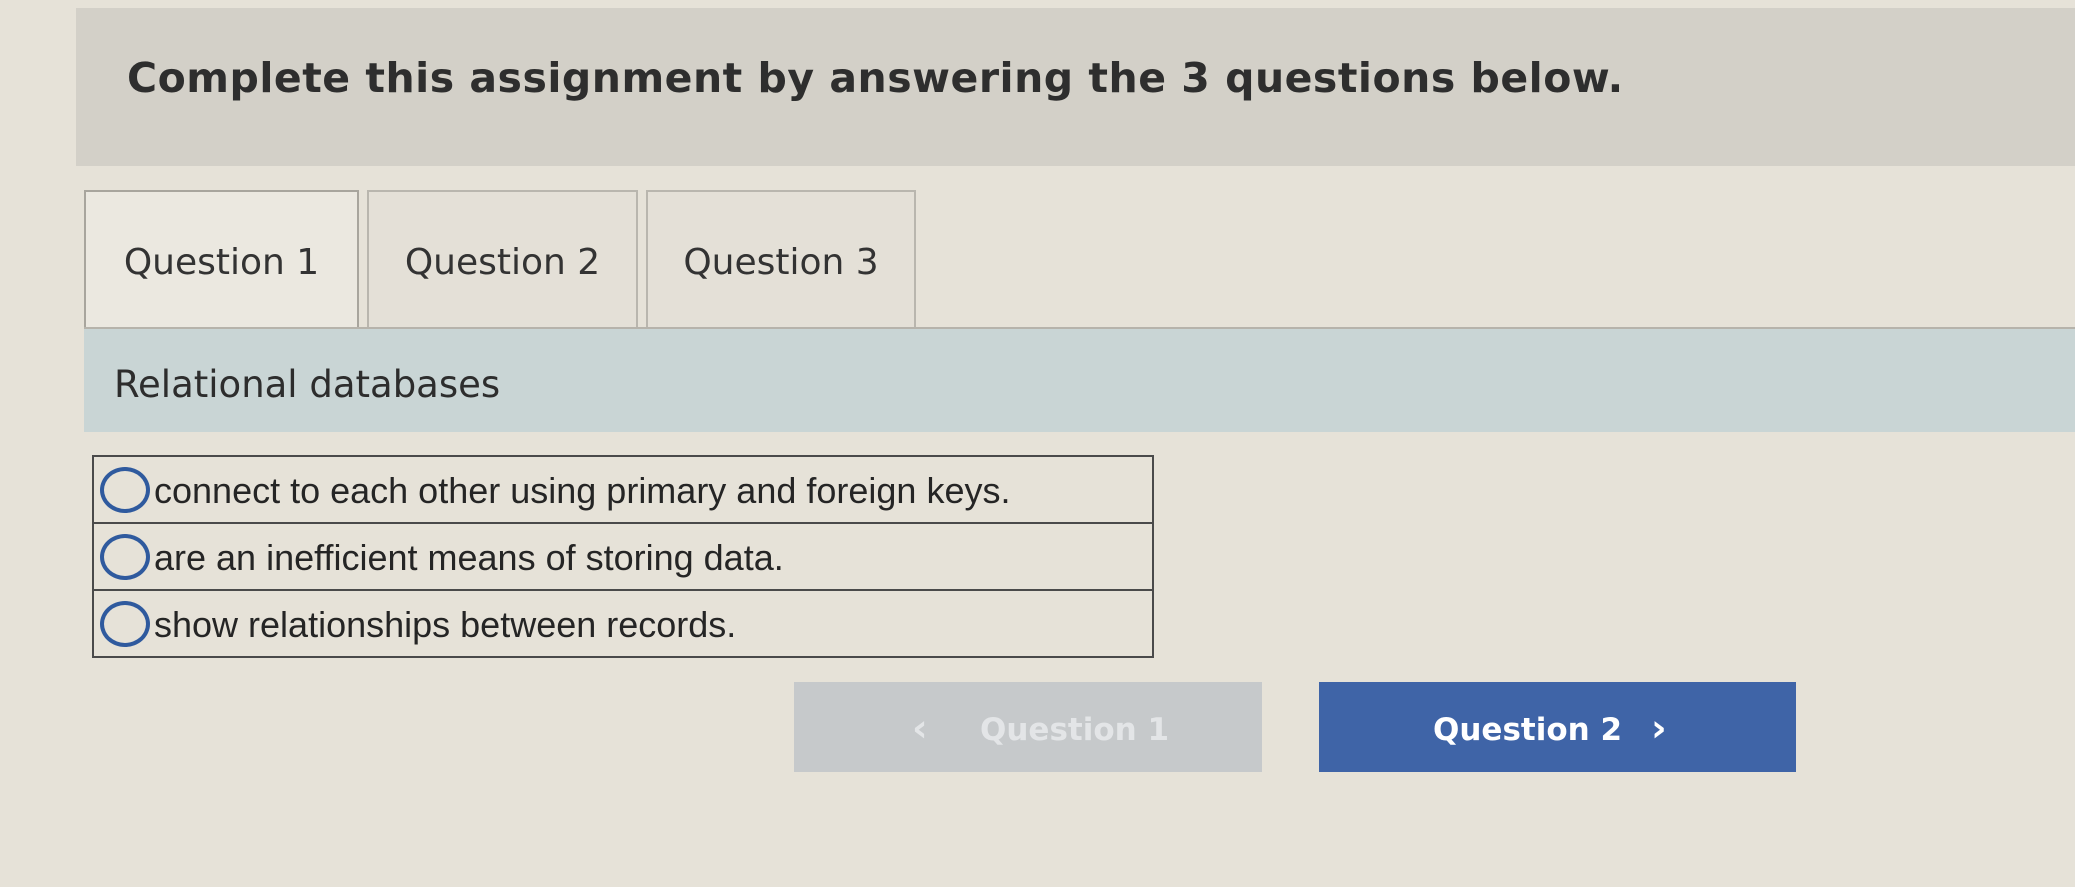 The width and height of the screenshot is (2075, 887). I want to click on chevron-left-icon: ‹, so click(920, 728).